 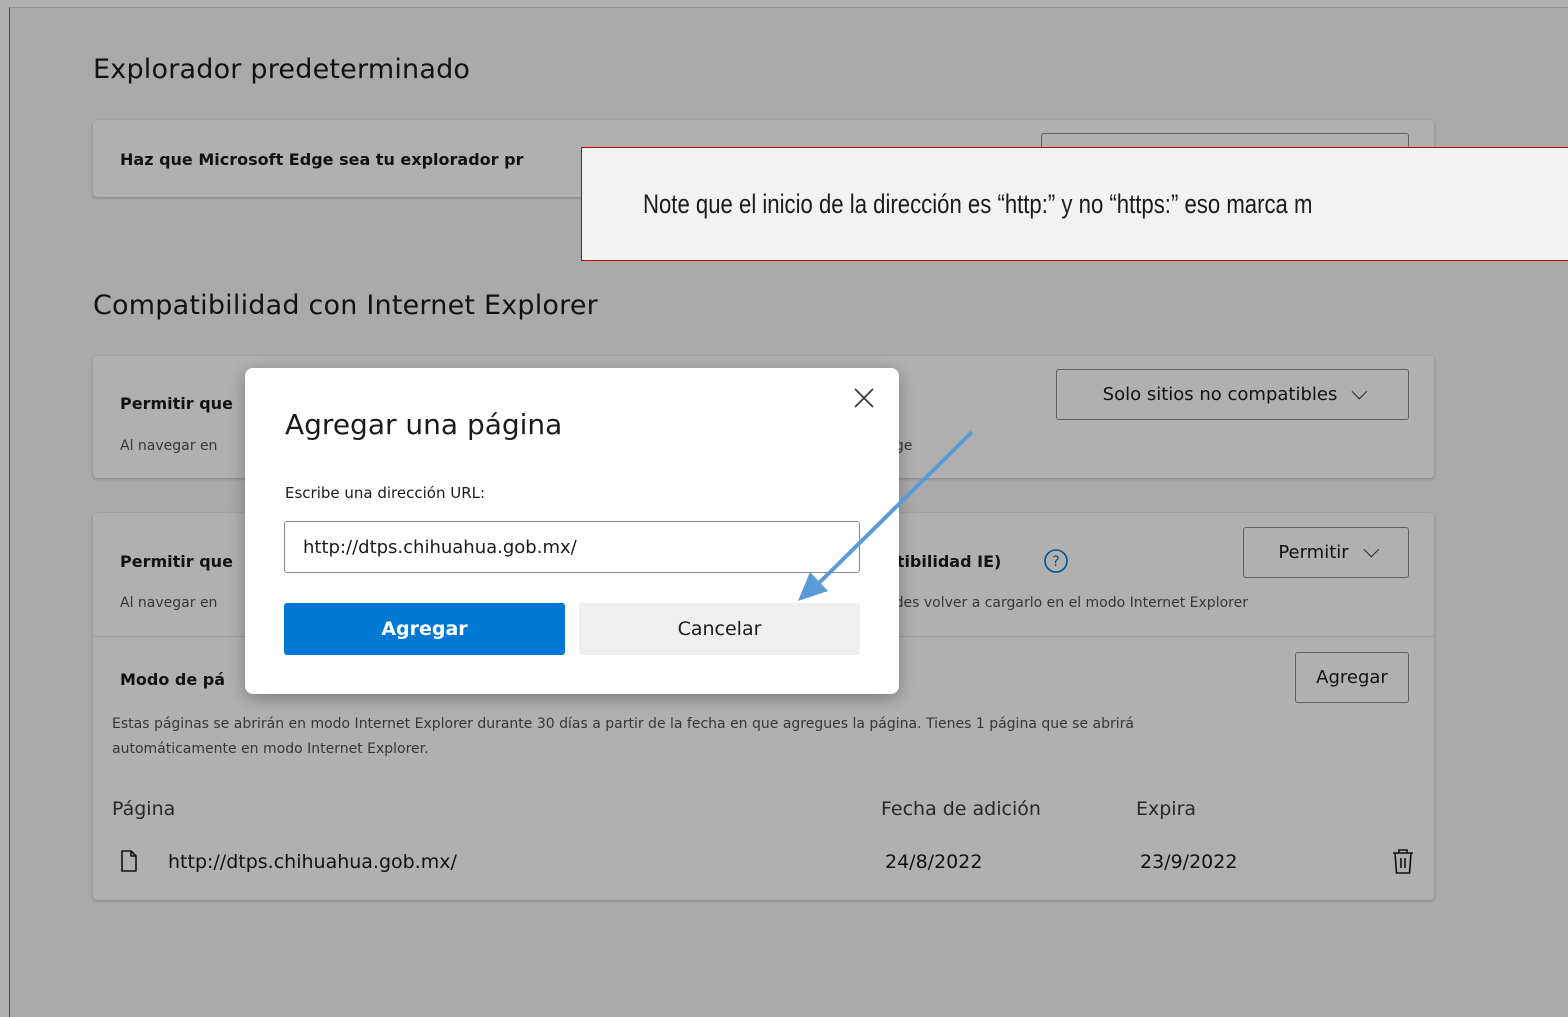 What do you see at coordinates (572, 547) in the screenshot?
I see `url-input` at bounding box center [572, 547].